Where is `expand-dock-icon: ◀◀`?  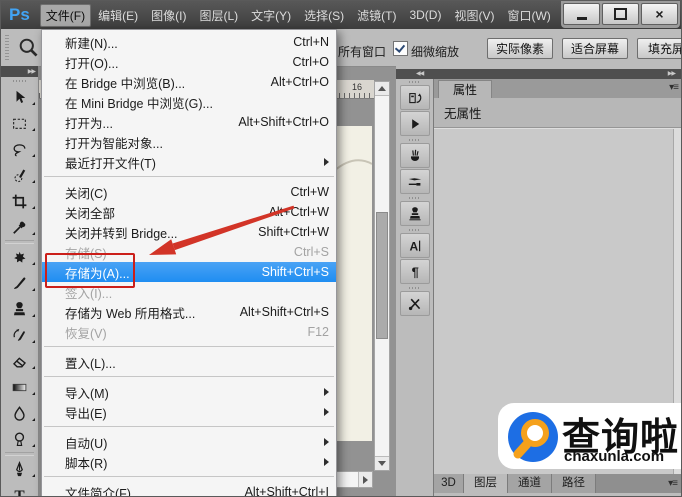
expand-dock-icon: ◀◀ is located at coordinates (420, 74).